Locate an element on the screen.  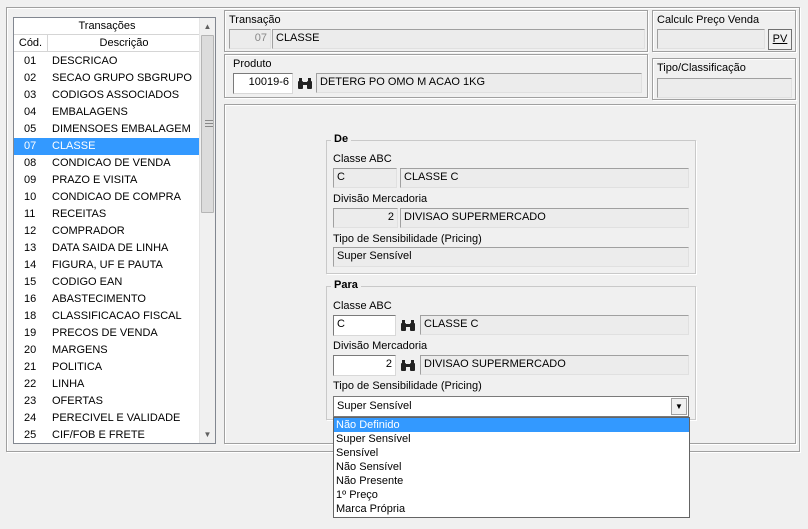
list-item-desc: PERECIVEL E VALIDADE is located at coordinates (116, 418).